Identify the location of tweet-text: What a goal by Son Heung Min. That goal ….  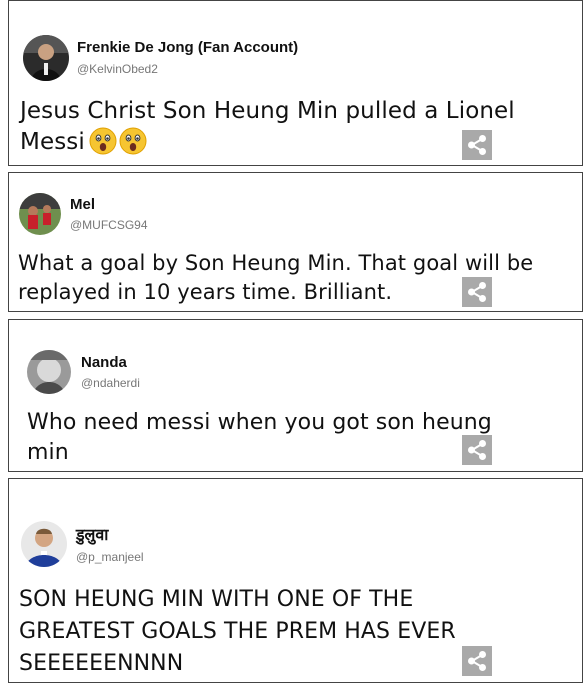
(276, 277).